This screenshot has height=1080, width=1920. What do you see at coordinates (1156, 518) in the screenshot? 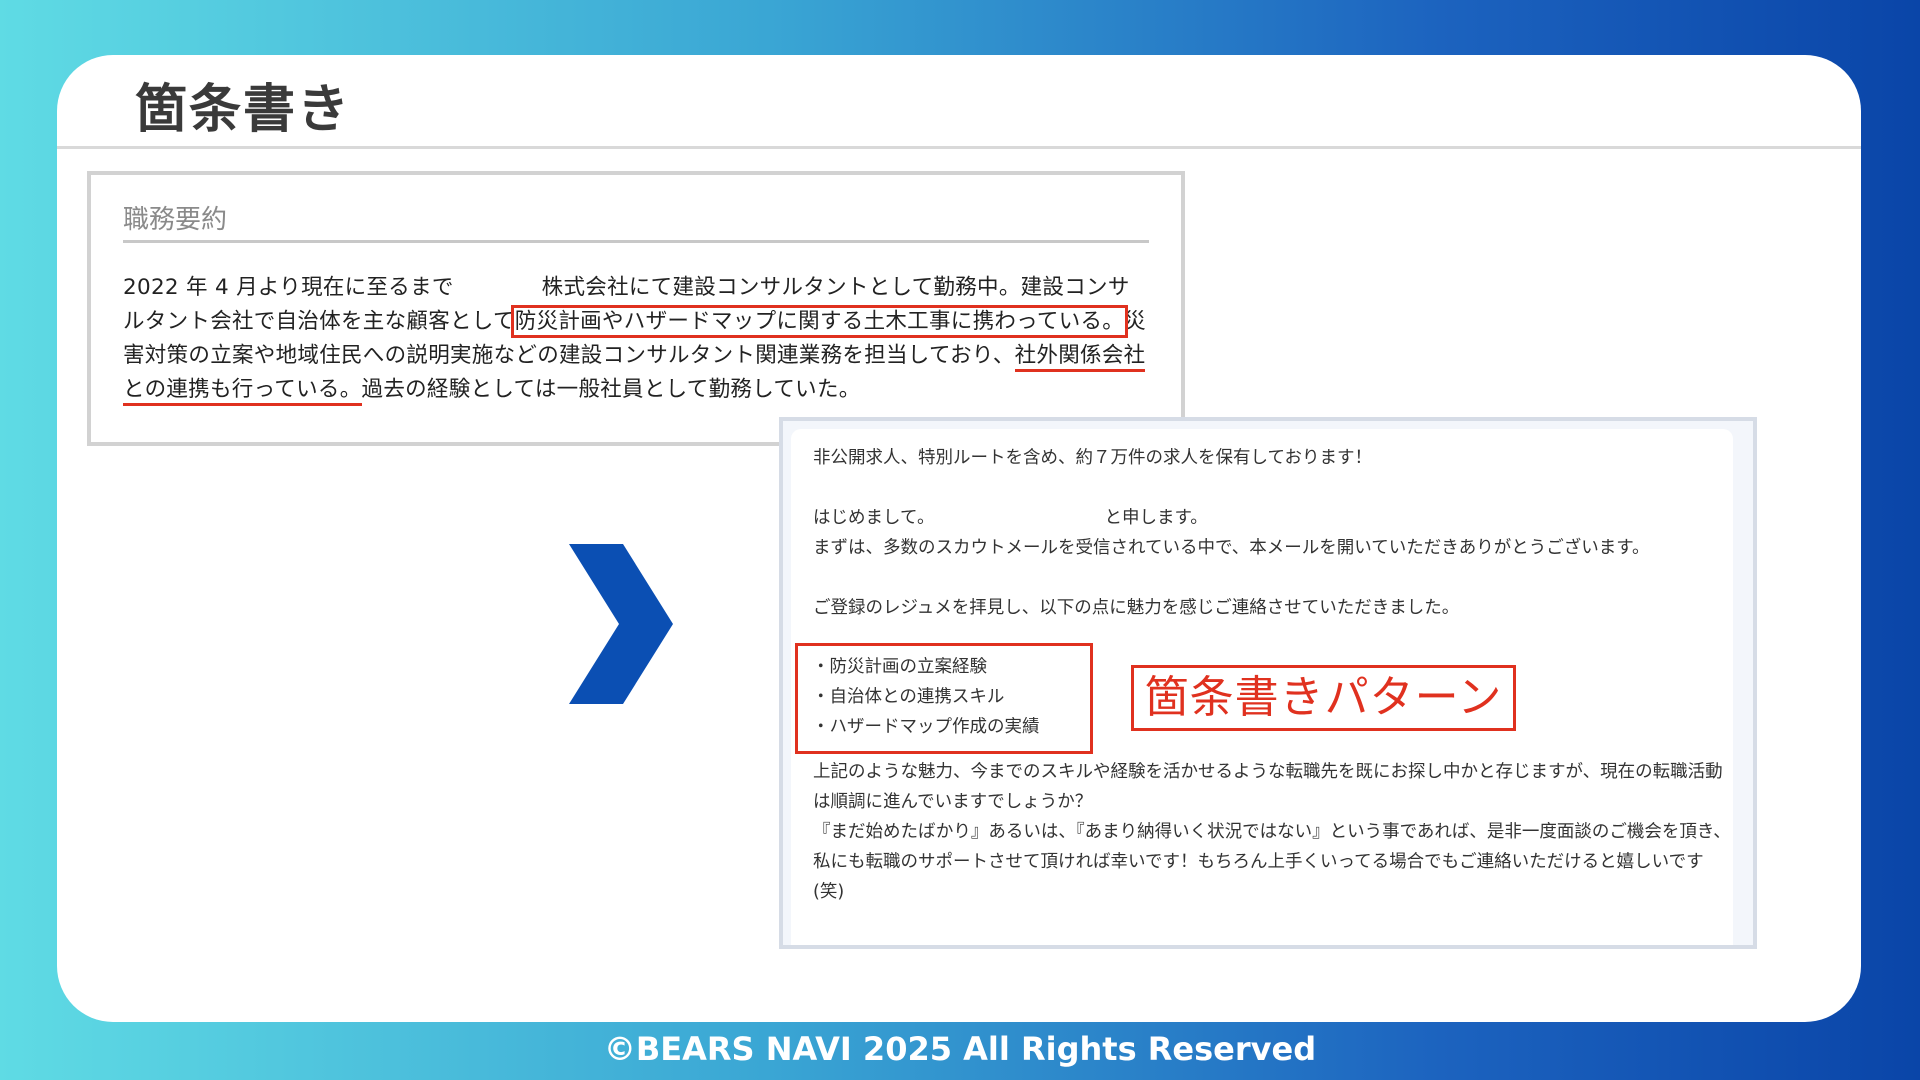
I see `email-sender-name: と申します。` at bounding box center [1156, 518].